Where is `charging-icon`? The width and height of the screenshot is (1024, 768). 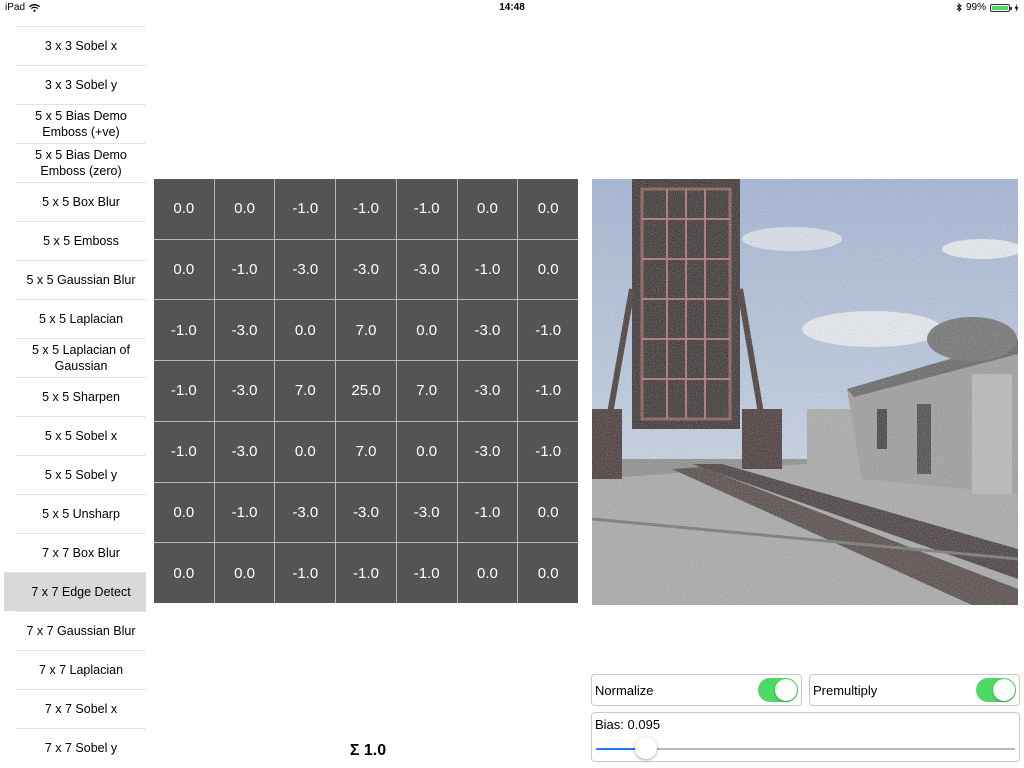
charging-icon is located at coordinates (1016, 7).